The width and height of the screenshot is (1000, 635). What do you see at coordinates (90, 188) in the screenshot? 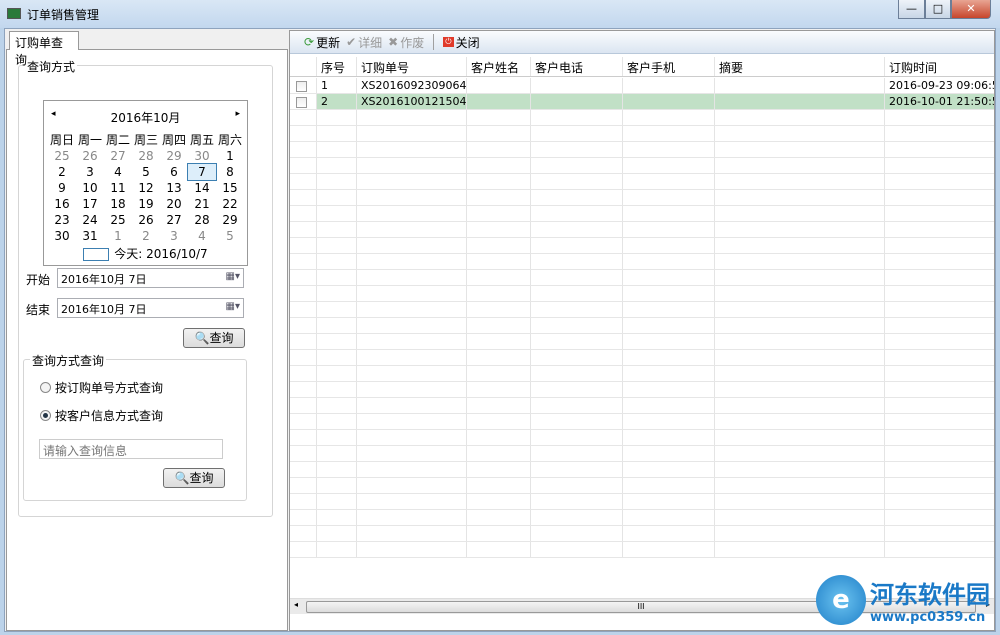
I see `calendar-day: 10` at bounding box center [90, 188].